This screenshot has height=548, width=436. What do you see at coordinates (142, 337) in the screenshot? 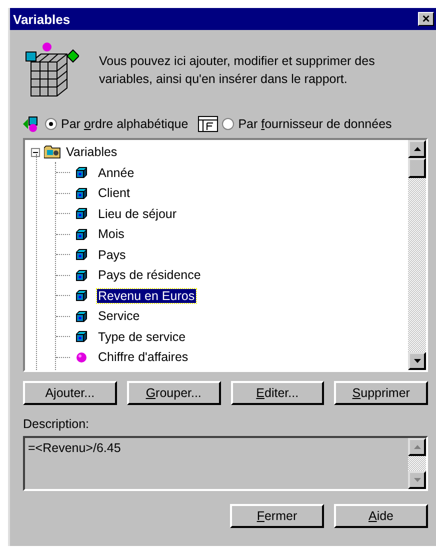
I see `tree-item: Type de service` at bounding box center [142, 337].